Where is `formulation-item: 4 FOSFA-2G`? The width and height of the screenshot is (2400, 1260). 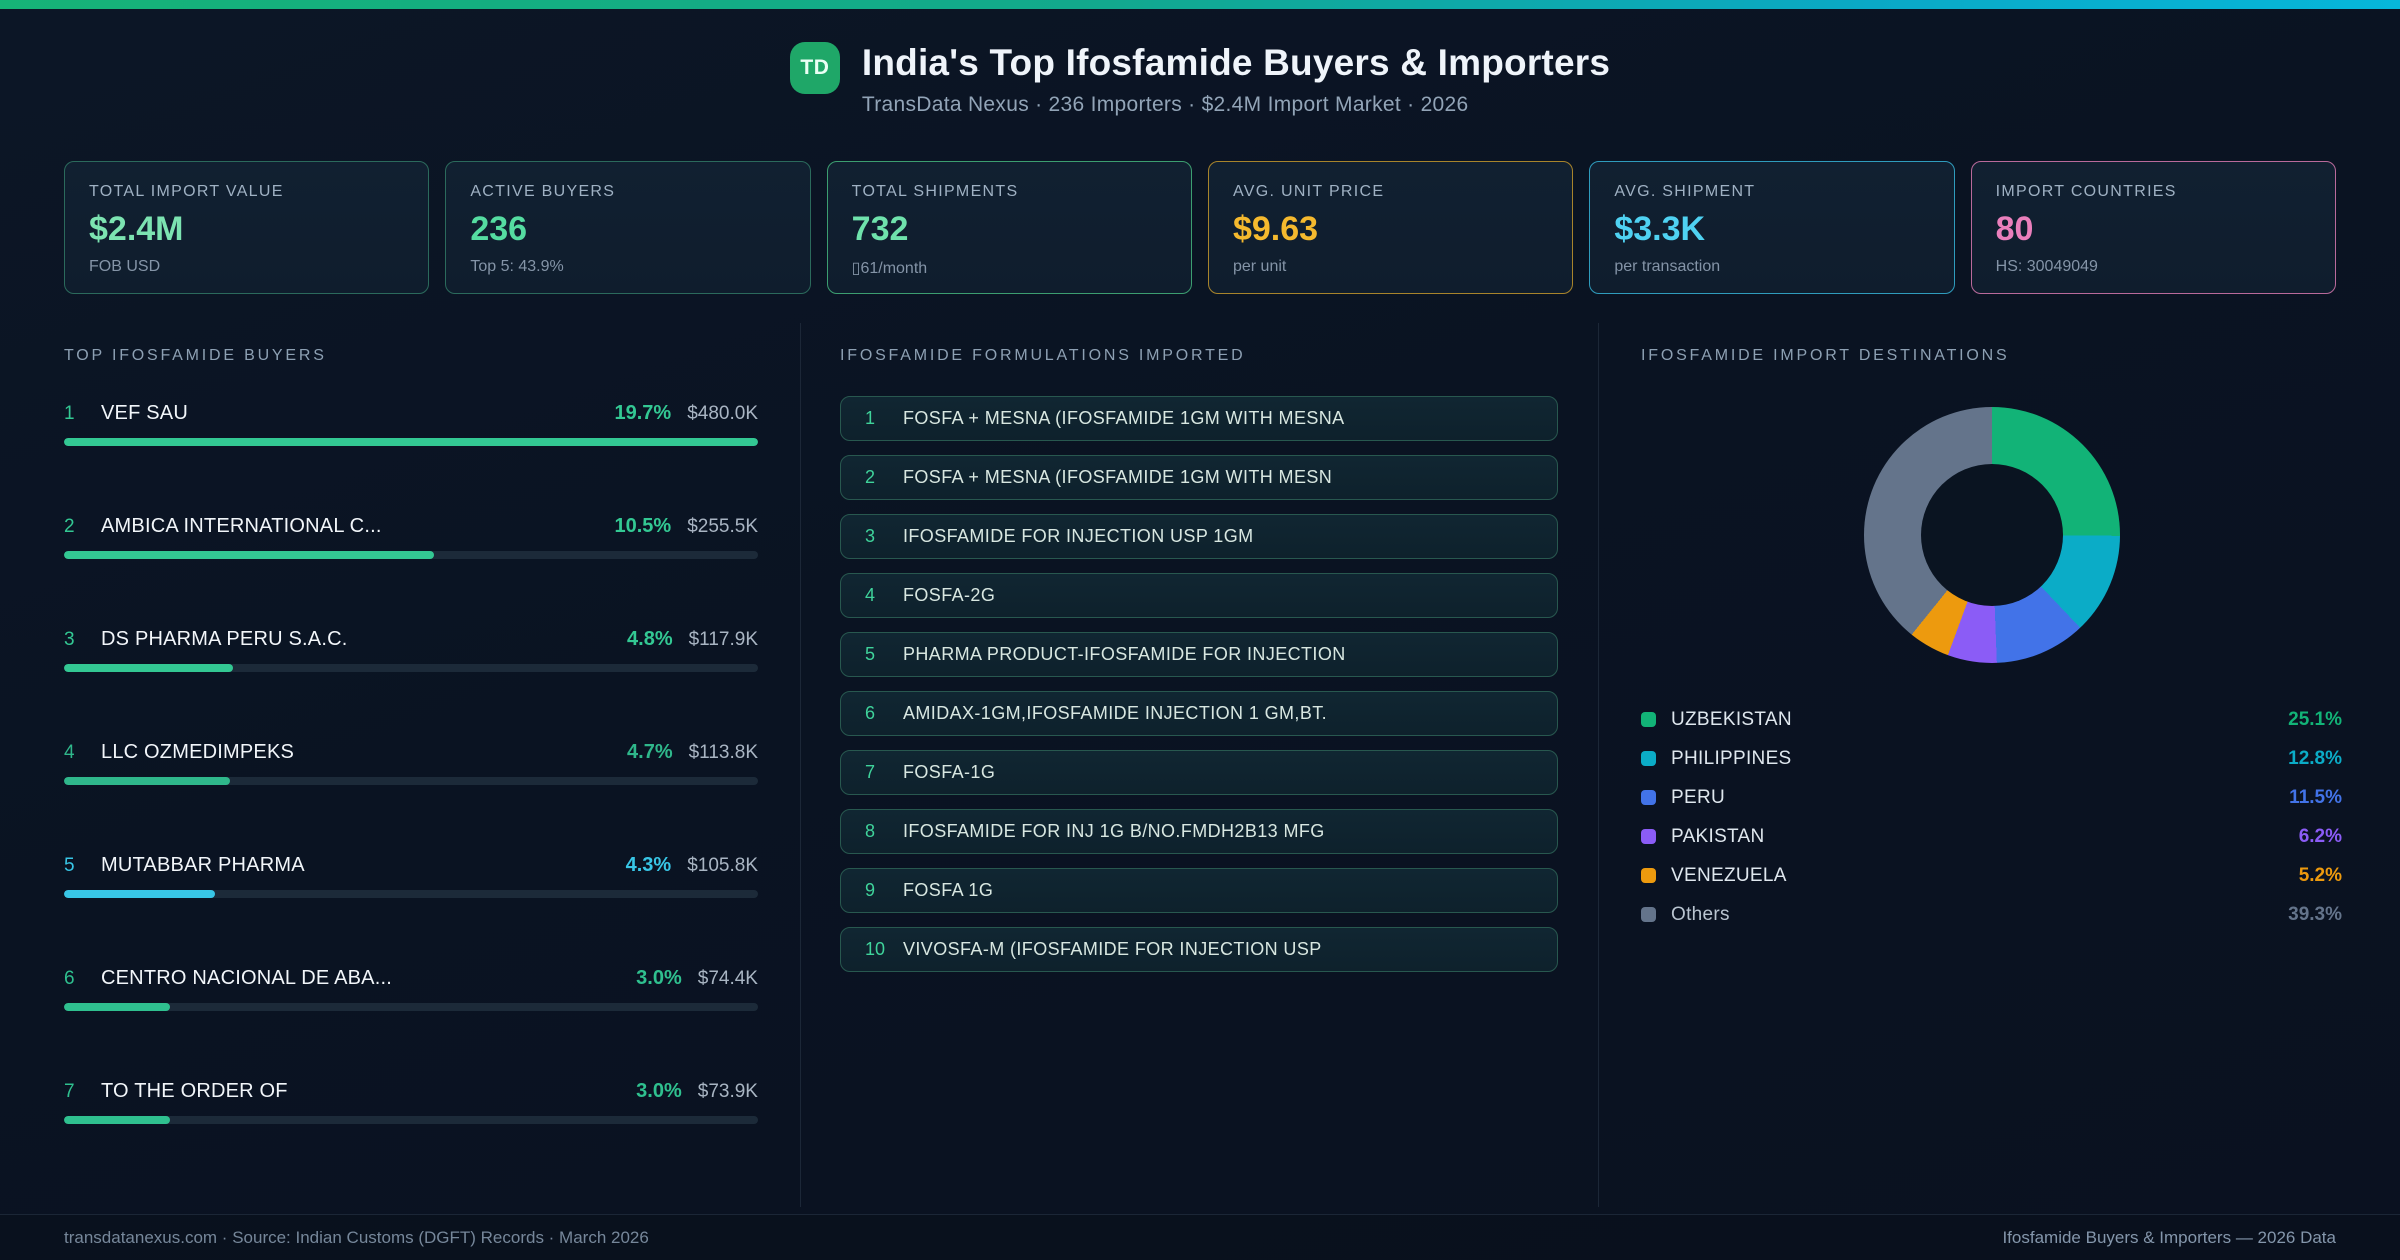
formulation-item: 4 FOSFA-2G is located at coordinates (1199, 595).